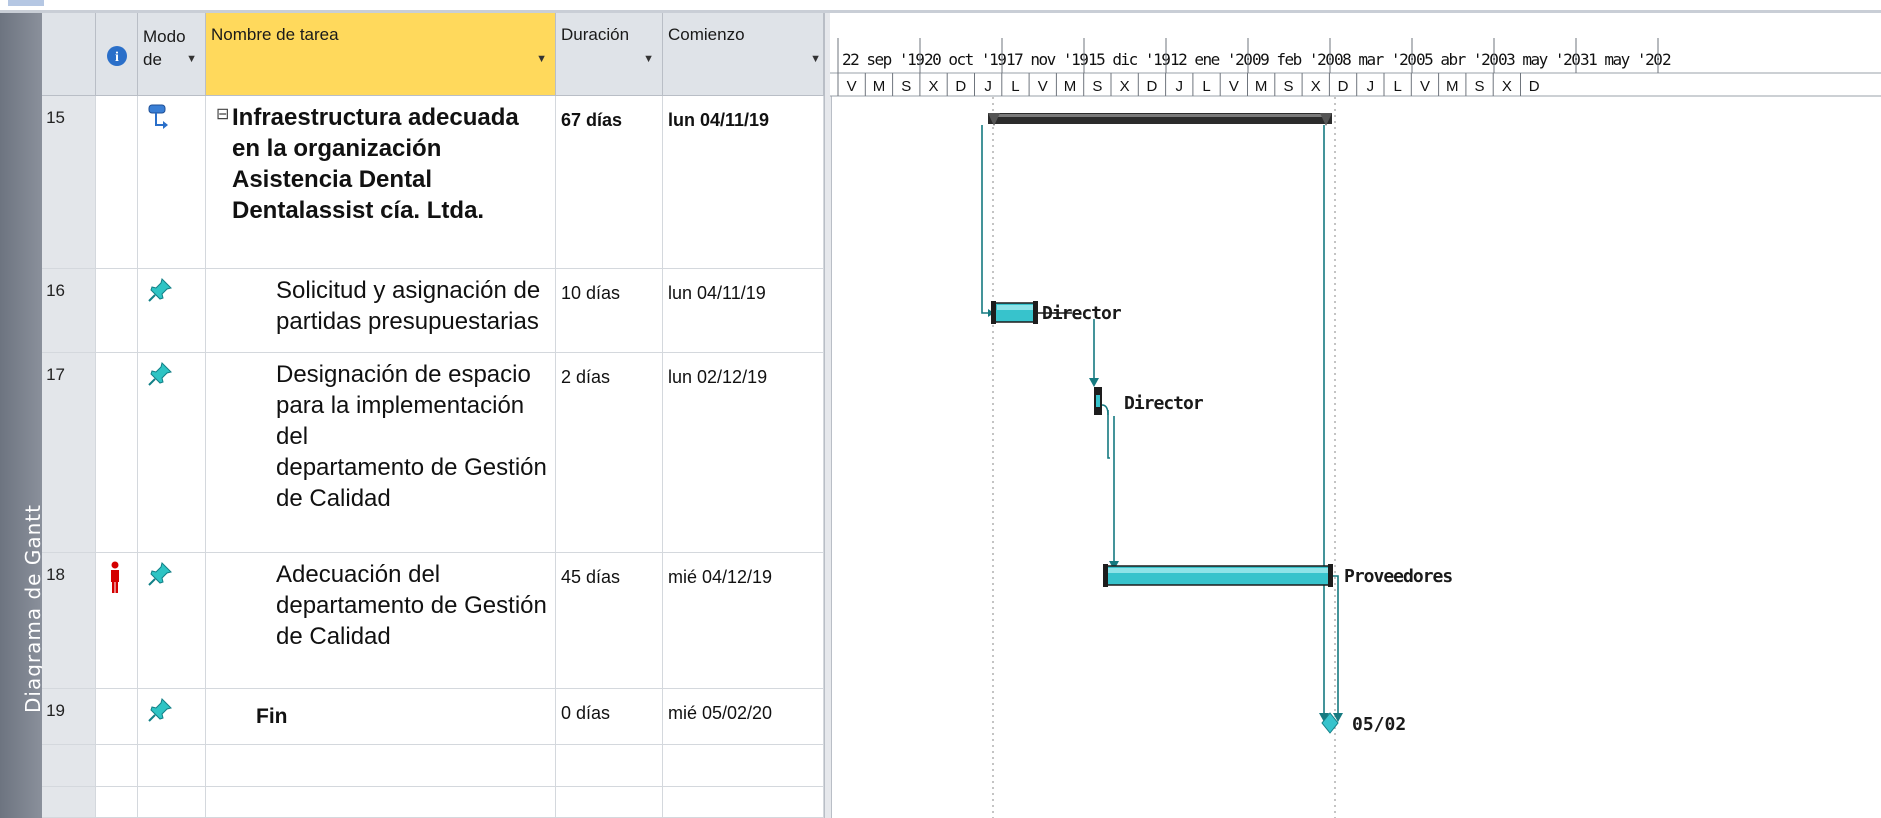 The height and width of the screenshot is (818, 1881). Describe the element at coordinates (541, 59) in the screenshot. I see `name-filter-arrow: ▼` at that location.